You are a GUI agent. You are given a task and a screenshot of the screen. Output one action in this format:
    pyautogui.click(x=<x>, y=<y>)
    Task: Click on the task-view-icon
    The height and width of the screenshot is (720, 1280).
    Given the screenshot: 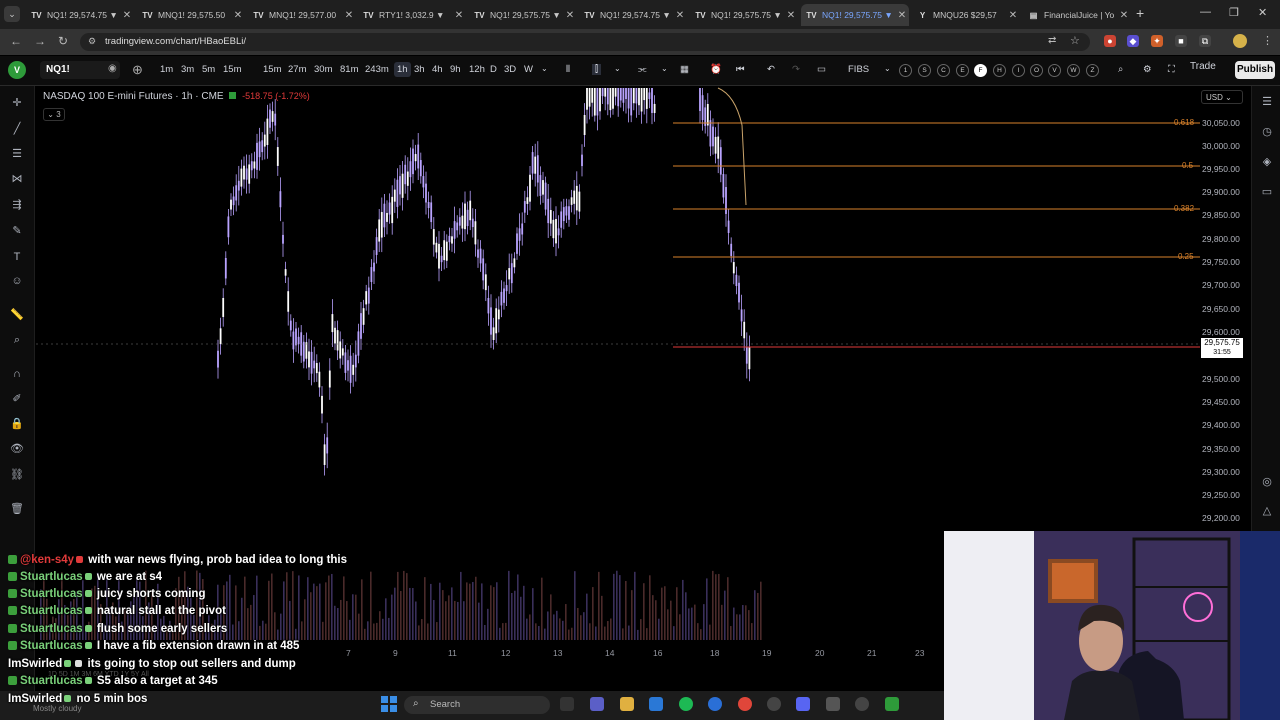 What is the action you would take?
    pyautogui.click(x=567, y=704)
    